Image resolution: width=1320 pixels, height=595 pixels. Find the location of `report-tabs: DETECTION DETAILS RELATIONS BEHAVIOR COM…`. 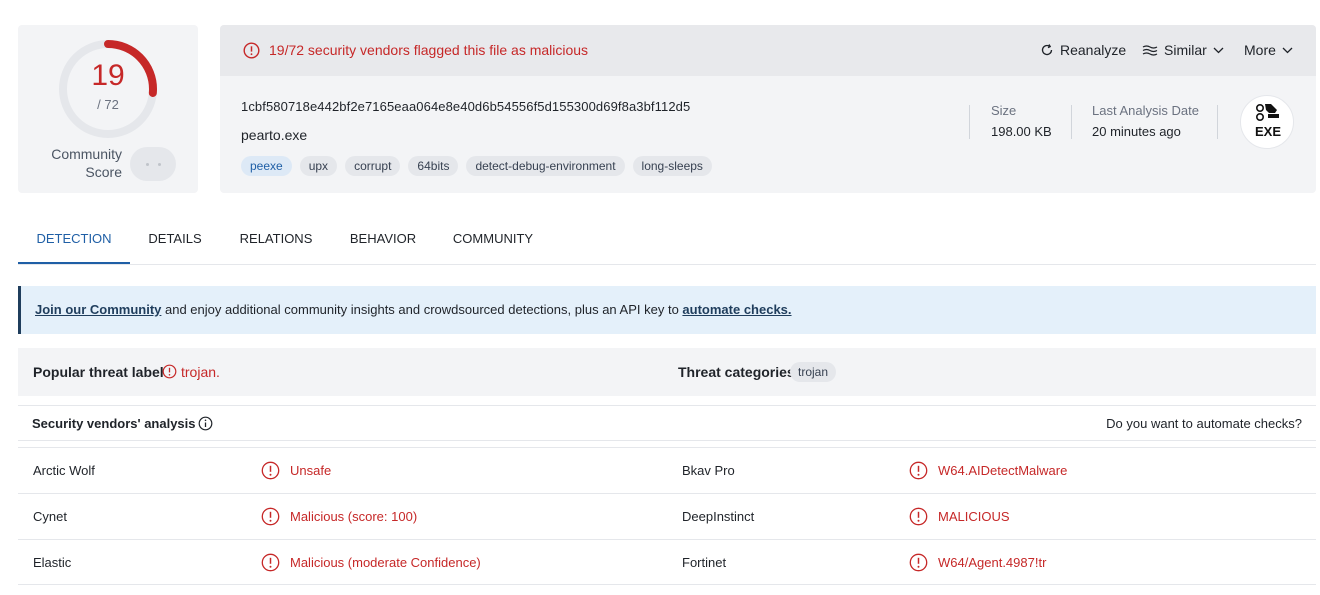

report-tabs: DETECTION DETAILS RELATIONS BEHAVIOR COM… is located at coordinates (667, 241).